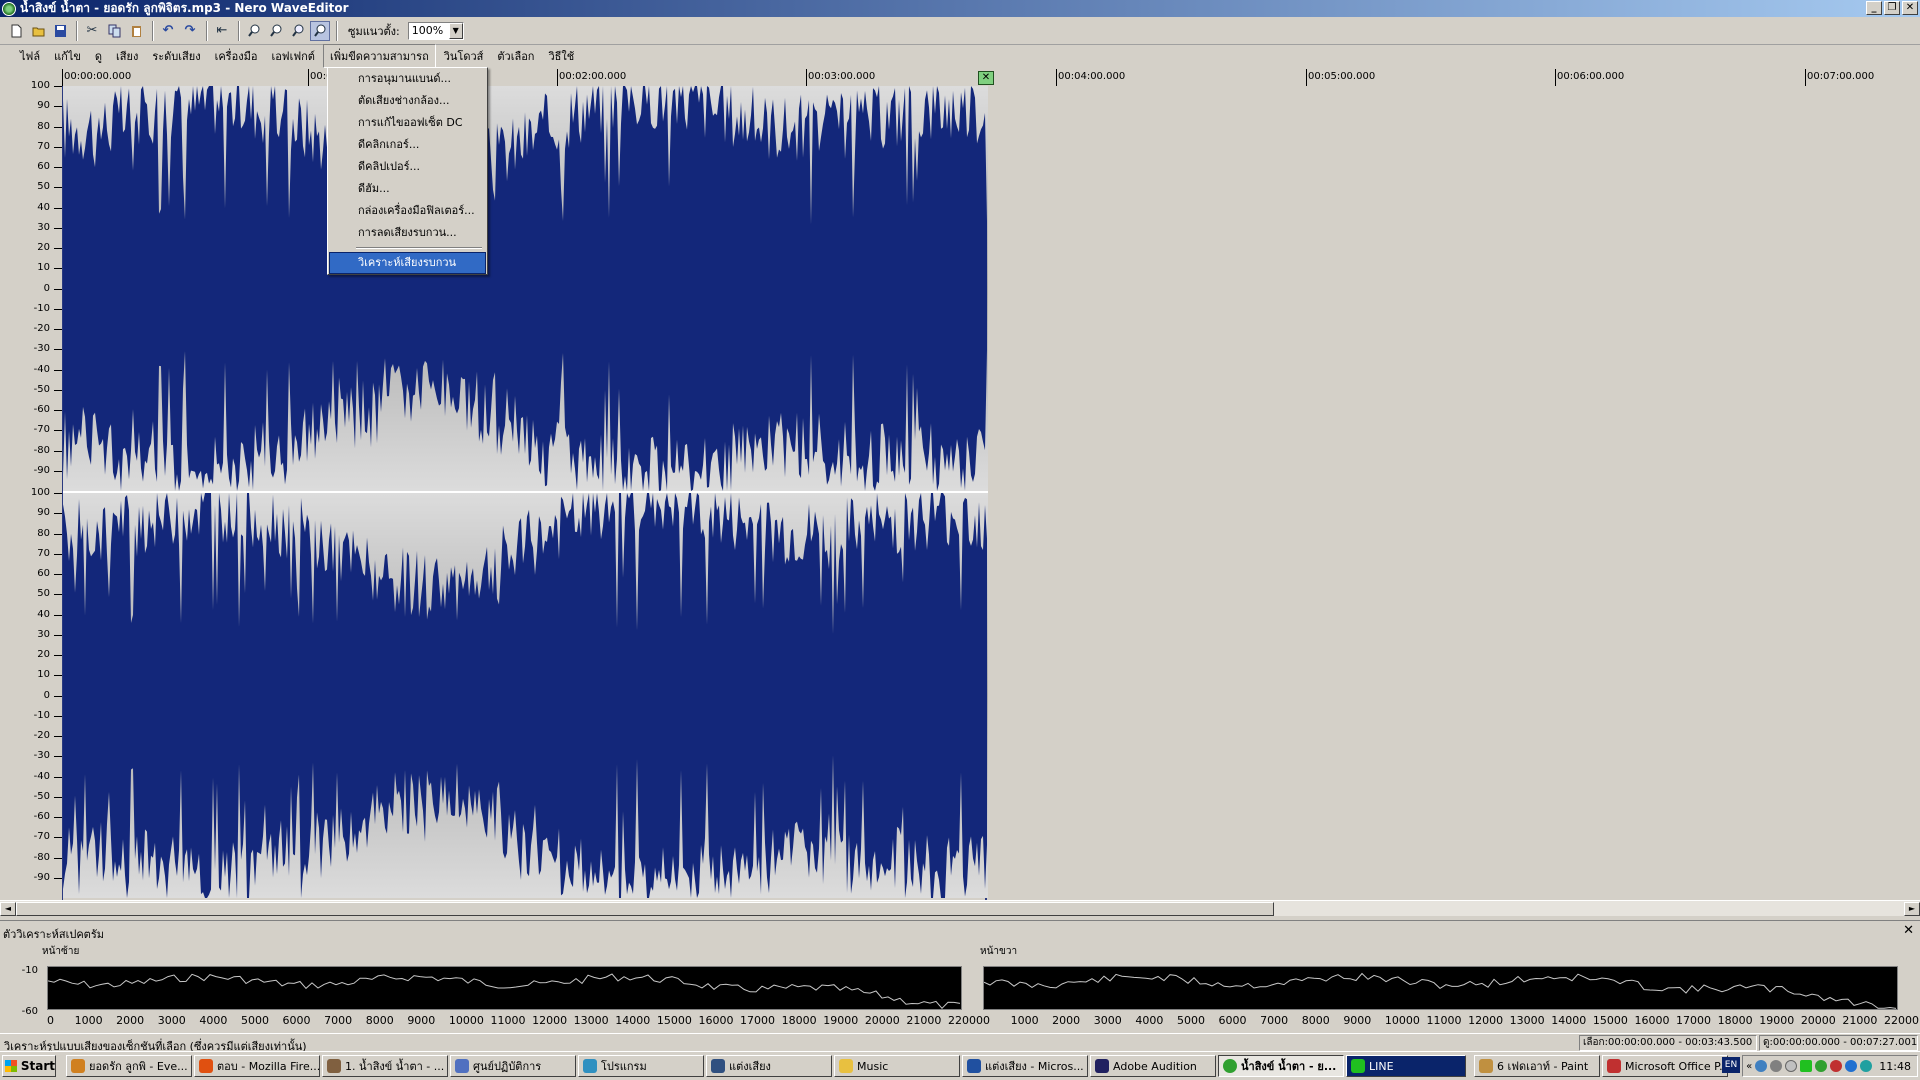 The width and height of the screenshot is (1920, 1080). What do you see at coordinates (1791, 1066) in the screenshot?
I see `update-icon` at bounding box center [1791, 1066].